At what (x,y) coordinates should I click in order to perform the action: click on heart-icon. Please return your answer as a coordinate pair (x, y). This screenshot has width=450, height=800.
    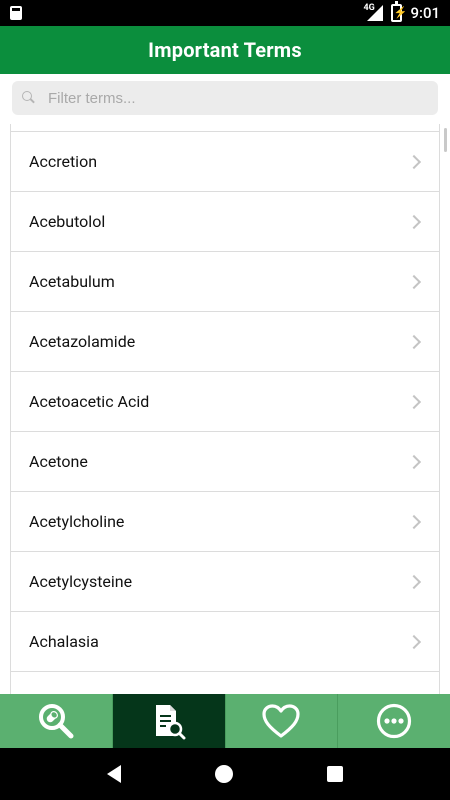
    Looking at the image, I should click on (281, 721).